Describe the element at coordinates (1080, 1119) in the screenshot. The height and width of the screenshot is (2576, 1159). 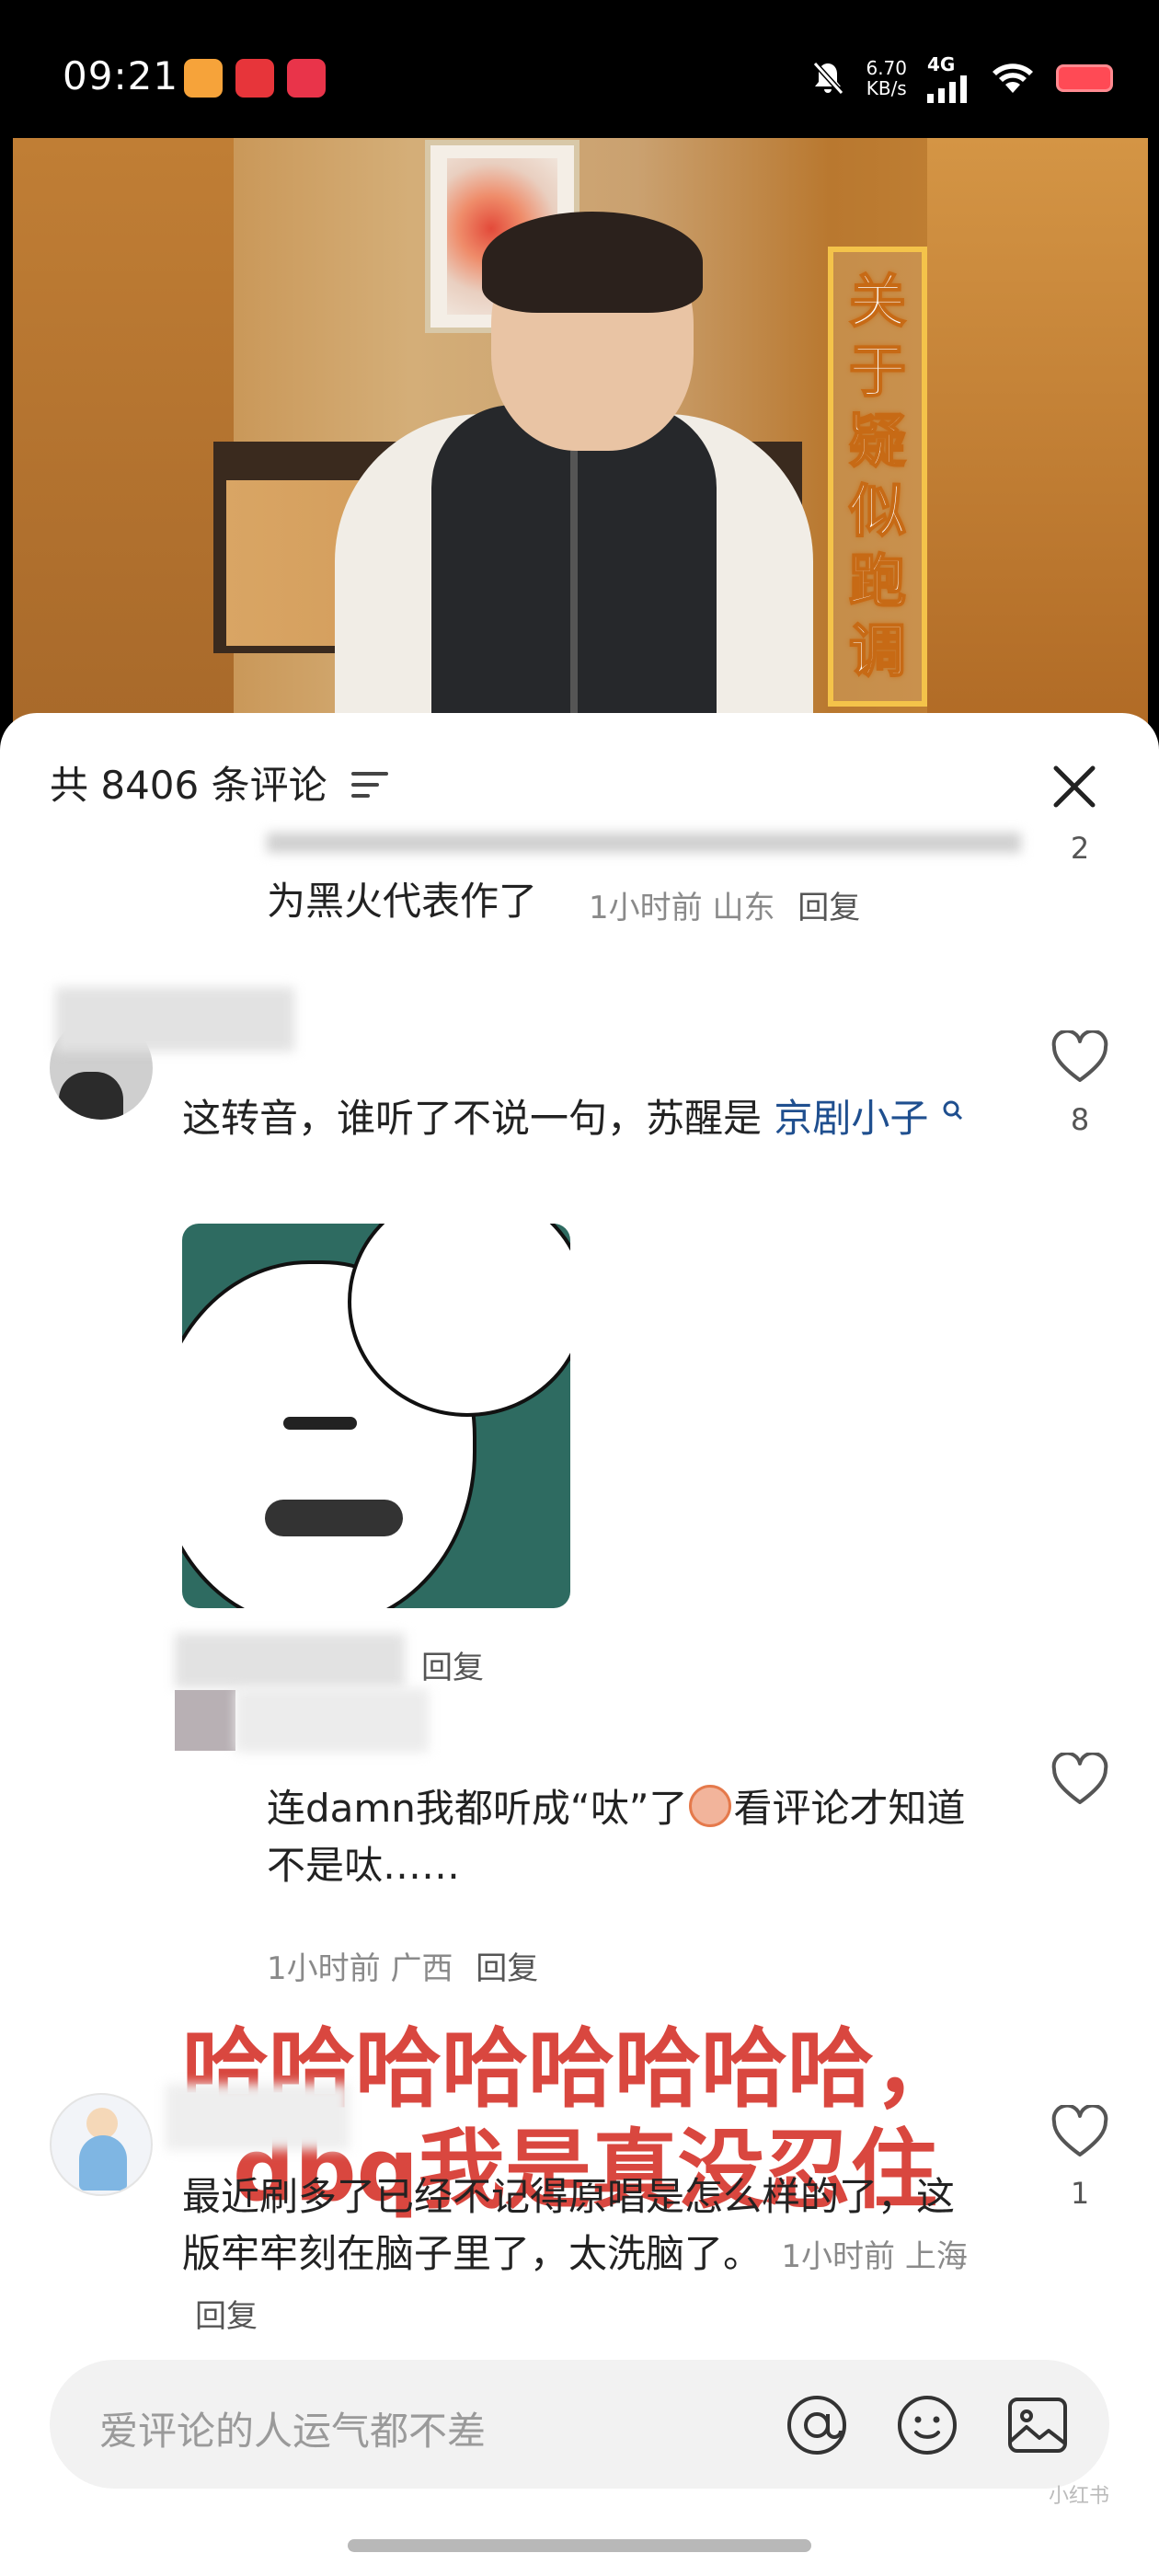
I see `like-count: 8` at that location.